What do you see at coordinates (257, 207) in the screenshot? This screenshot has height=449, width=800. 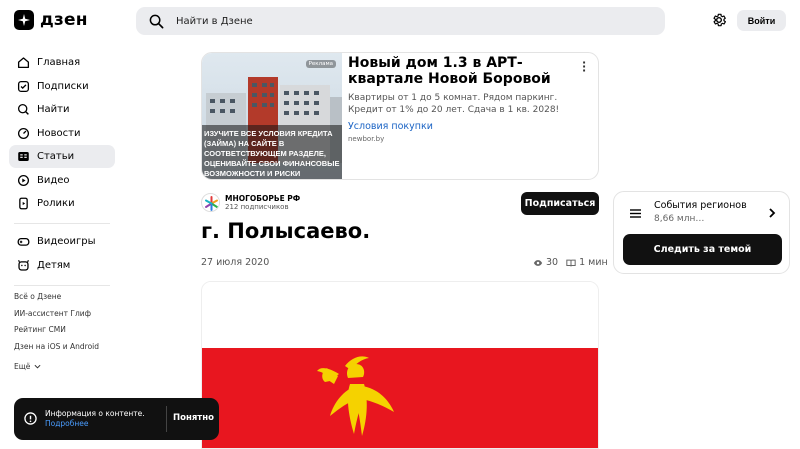 I see `channel-subscribers: 212 подписчиков` at bounding box center [257, 207].